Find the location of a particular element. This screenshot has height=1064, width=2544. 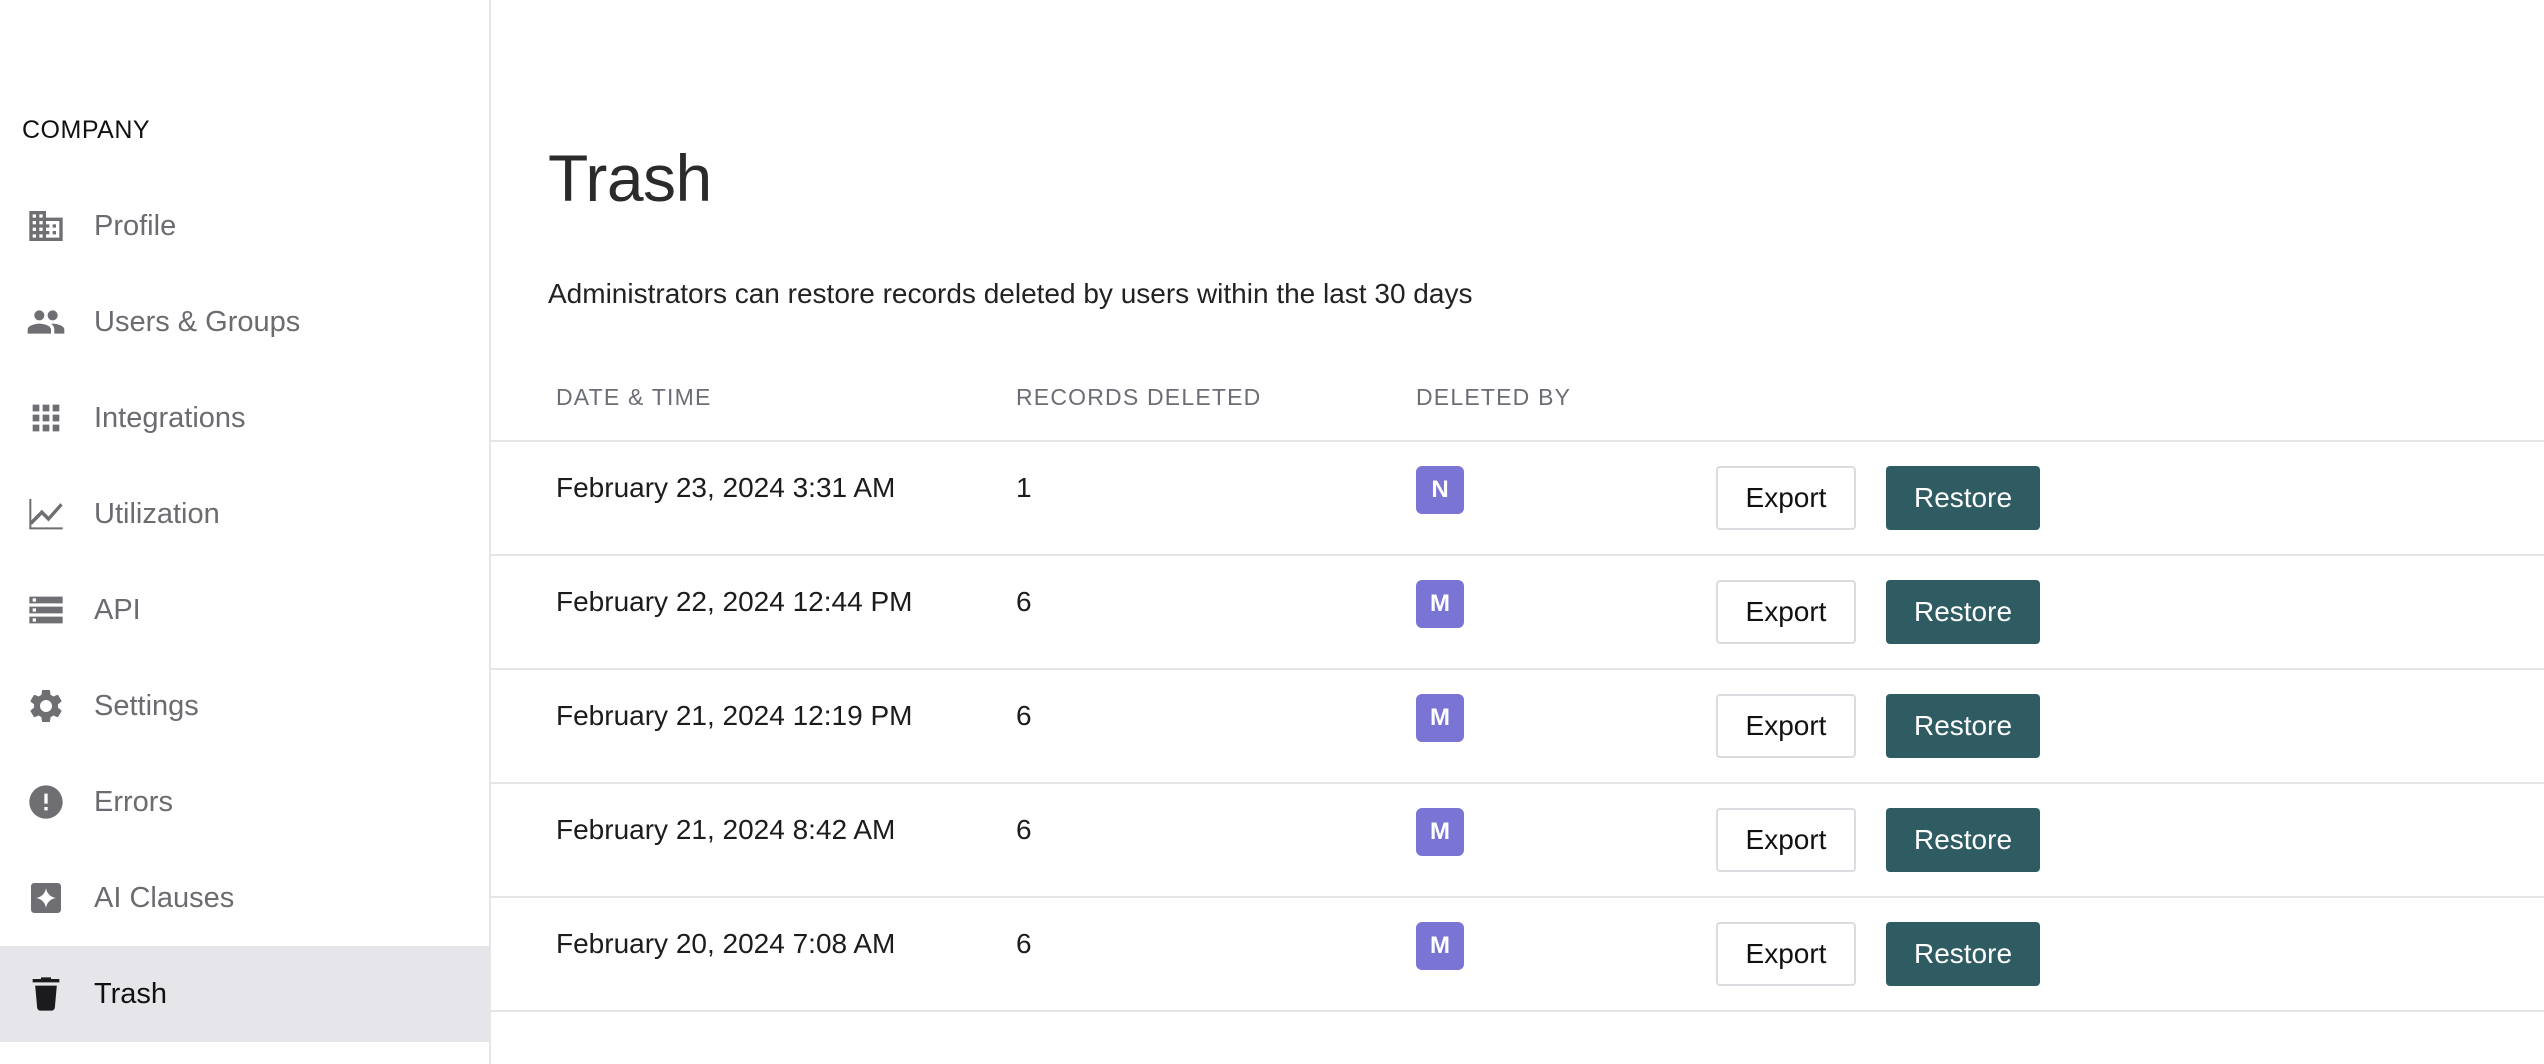

sidebar-item-profile: Profile is located at coordinates (244, 226).